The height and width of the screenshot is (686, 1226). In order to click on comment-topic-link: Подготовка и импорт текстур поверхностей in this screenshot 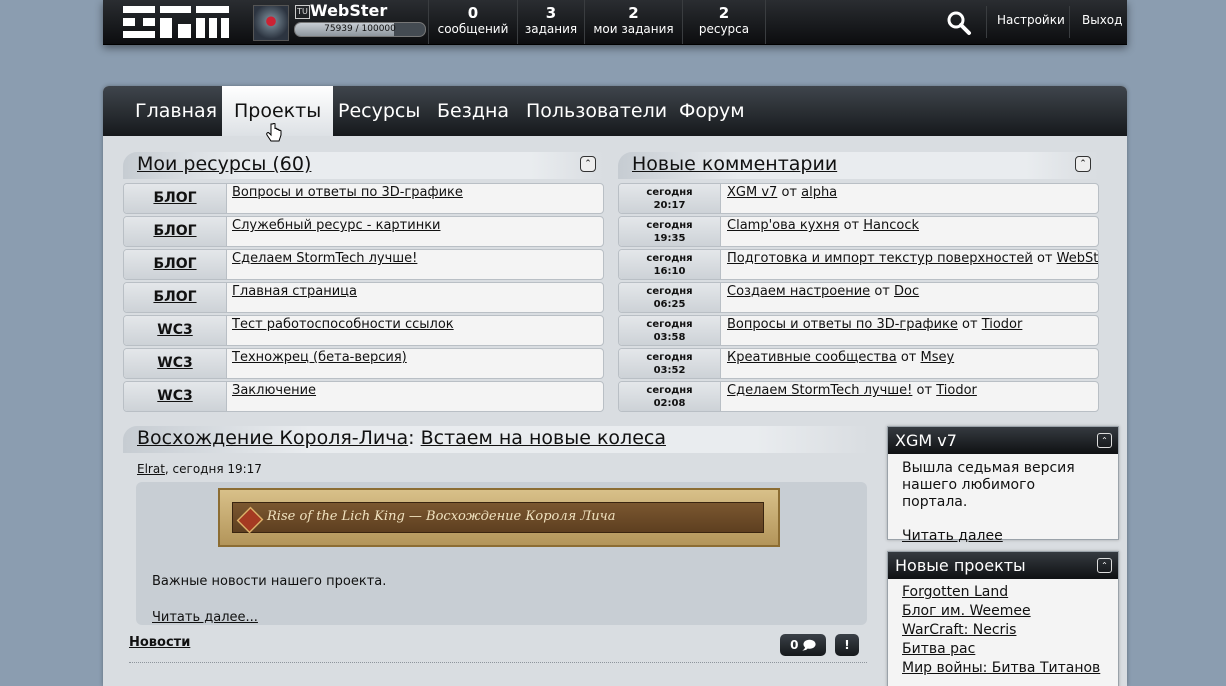, I will do `click(880, 258)`.